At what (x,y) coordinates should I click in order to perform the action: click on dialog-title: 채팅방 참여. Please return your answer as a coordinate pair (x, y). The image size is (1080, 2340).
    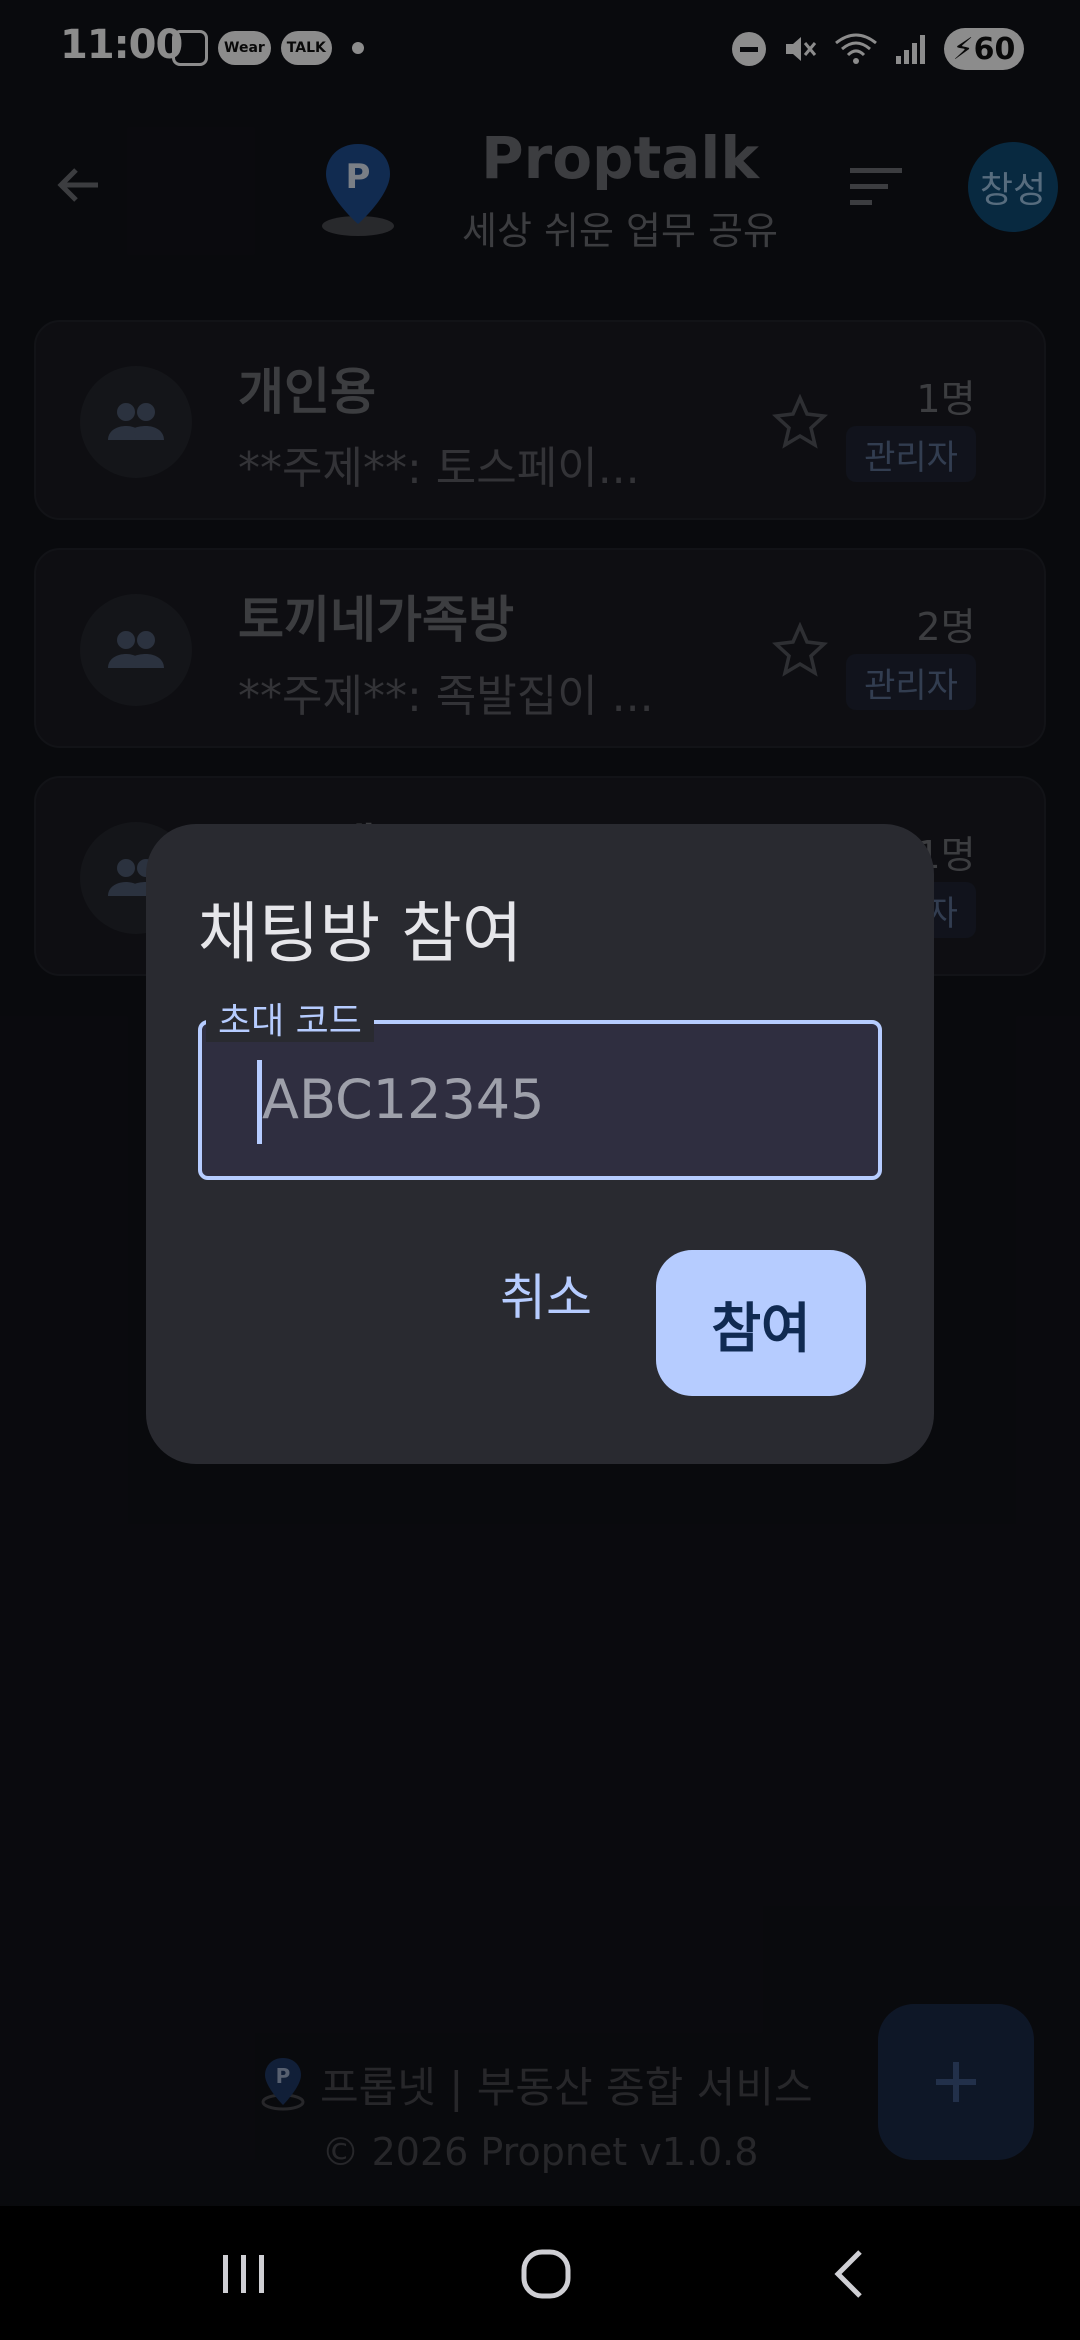
    Looking at the image, I should click on (360, 933).